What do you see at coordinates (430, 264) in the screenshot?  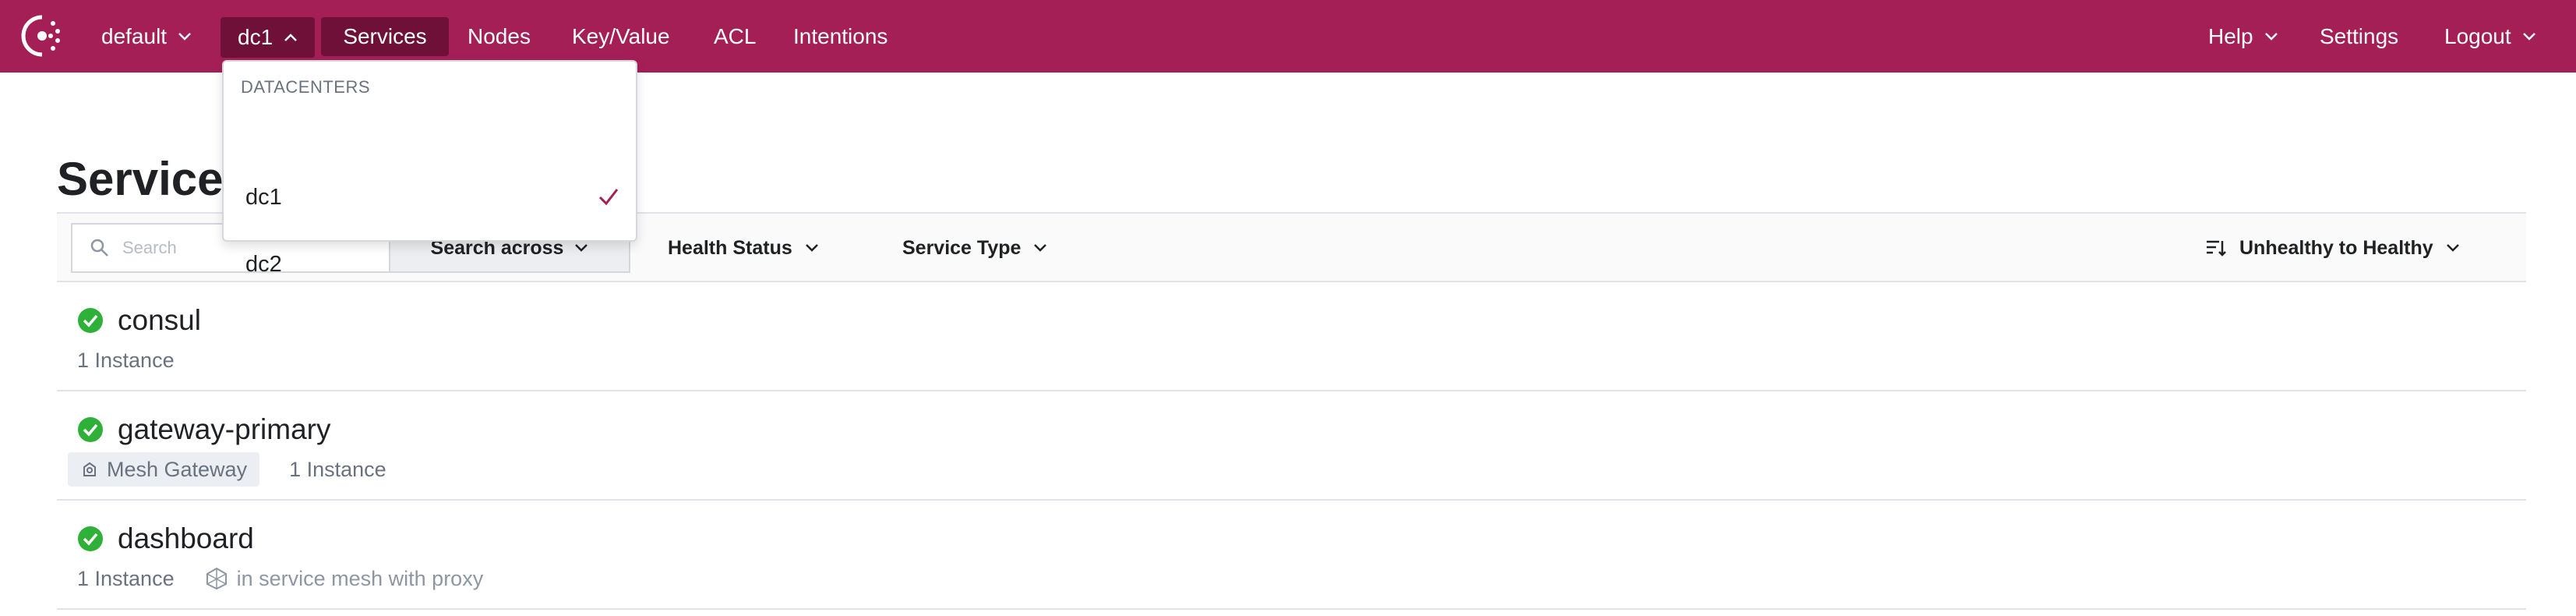 I see `datacenter-option-dc2: dc2` at bounding box center [430, 264].